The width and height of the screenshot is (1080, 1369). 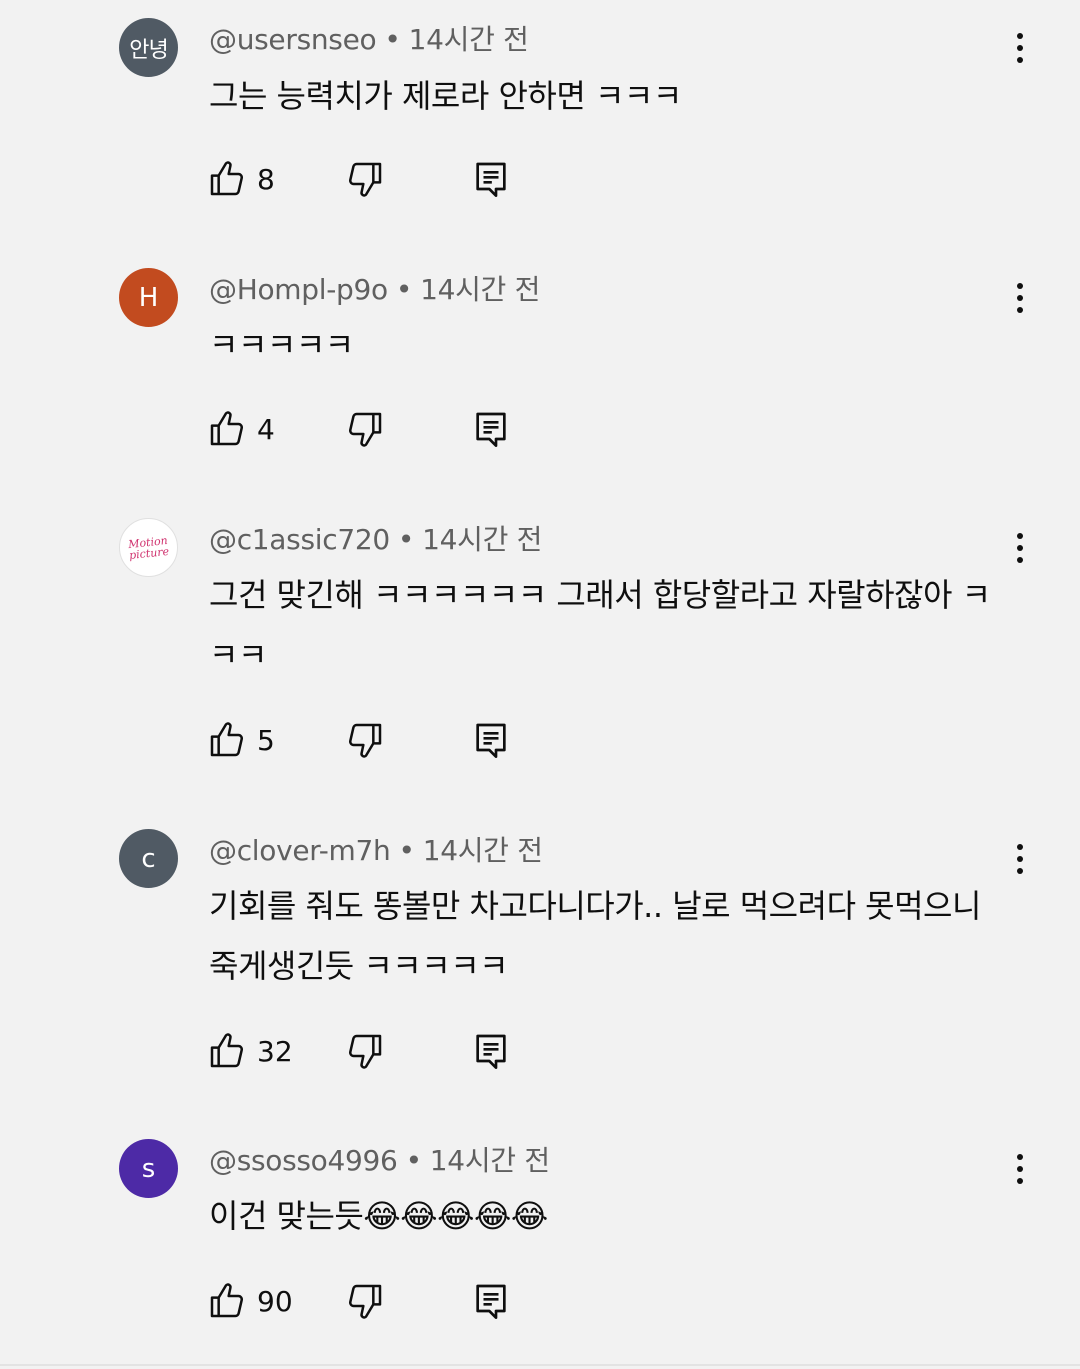 I want to click on avatar-logo-text: Motion picture, so click(x=148, y=547).